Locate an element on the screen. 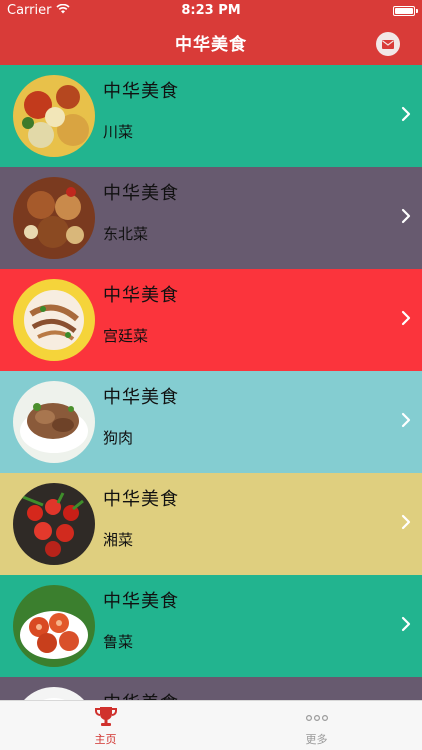 This screenshot has height=750, width=422. item-subtitle: 湘菜 is located at coordinates (118, 540).